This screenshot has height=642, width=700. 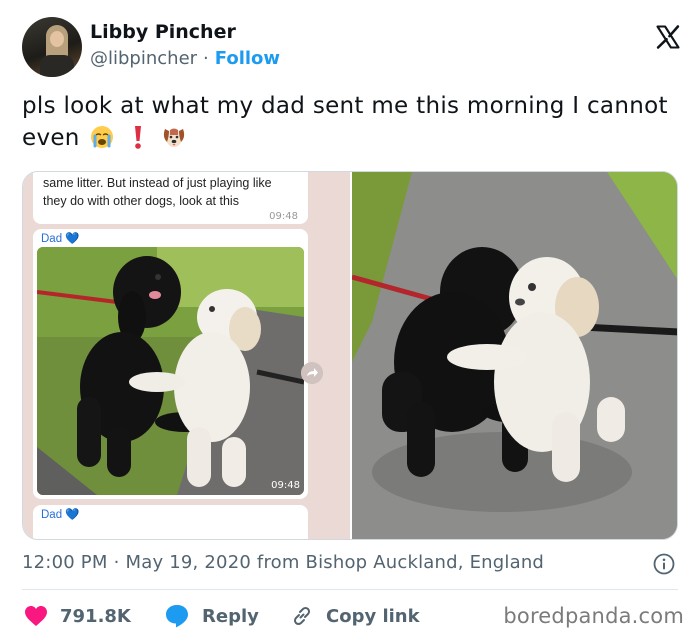 I want to click on reply-bubble-icon, so click(x=177, y=616).